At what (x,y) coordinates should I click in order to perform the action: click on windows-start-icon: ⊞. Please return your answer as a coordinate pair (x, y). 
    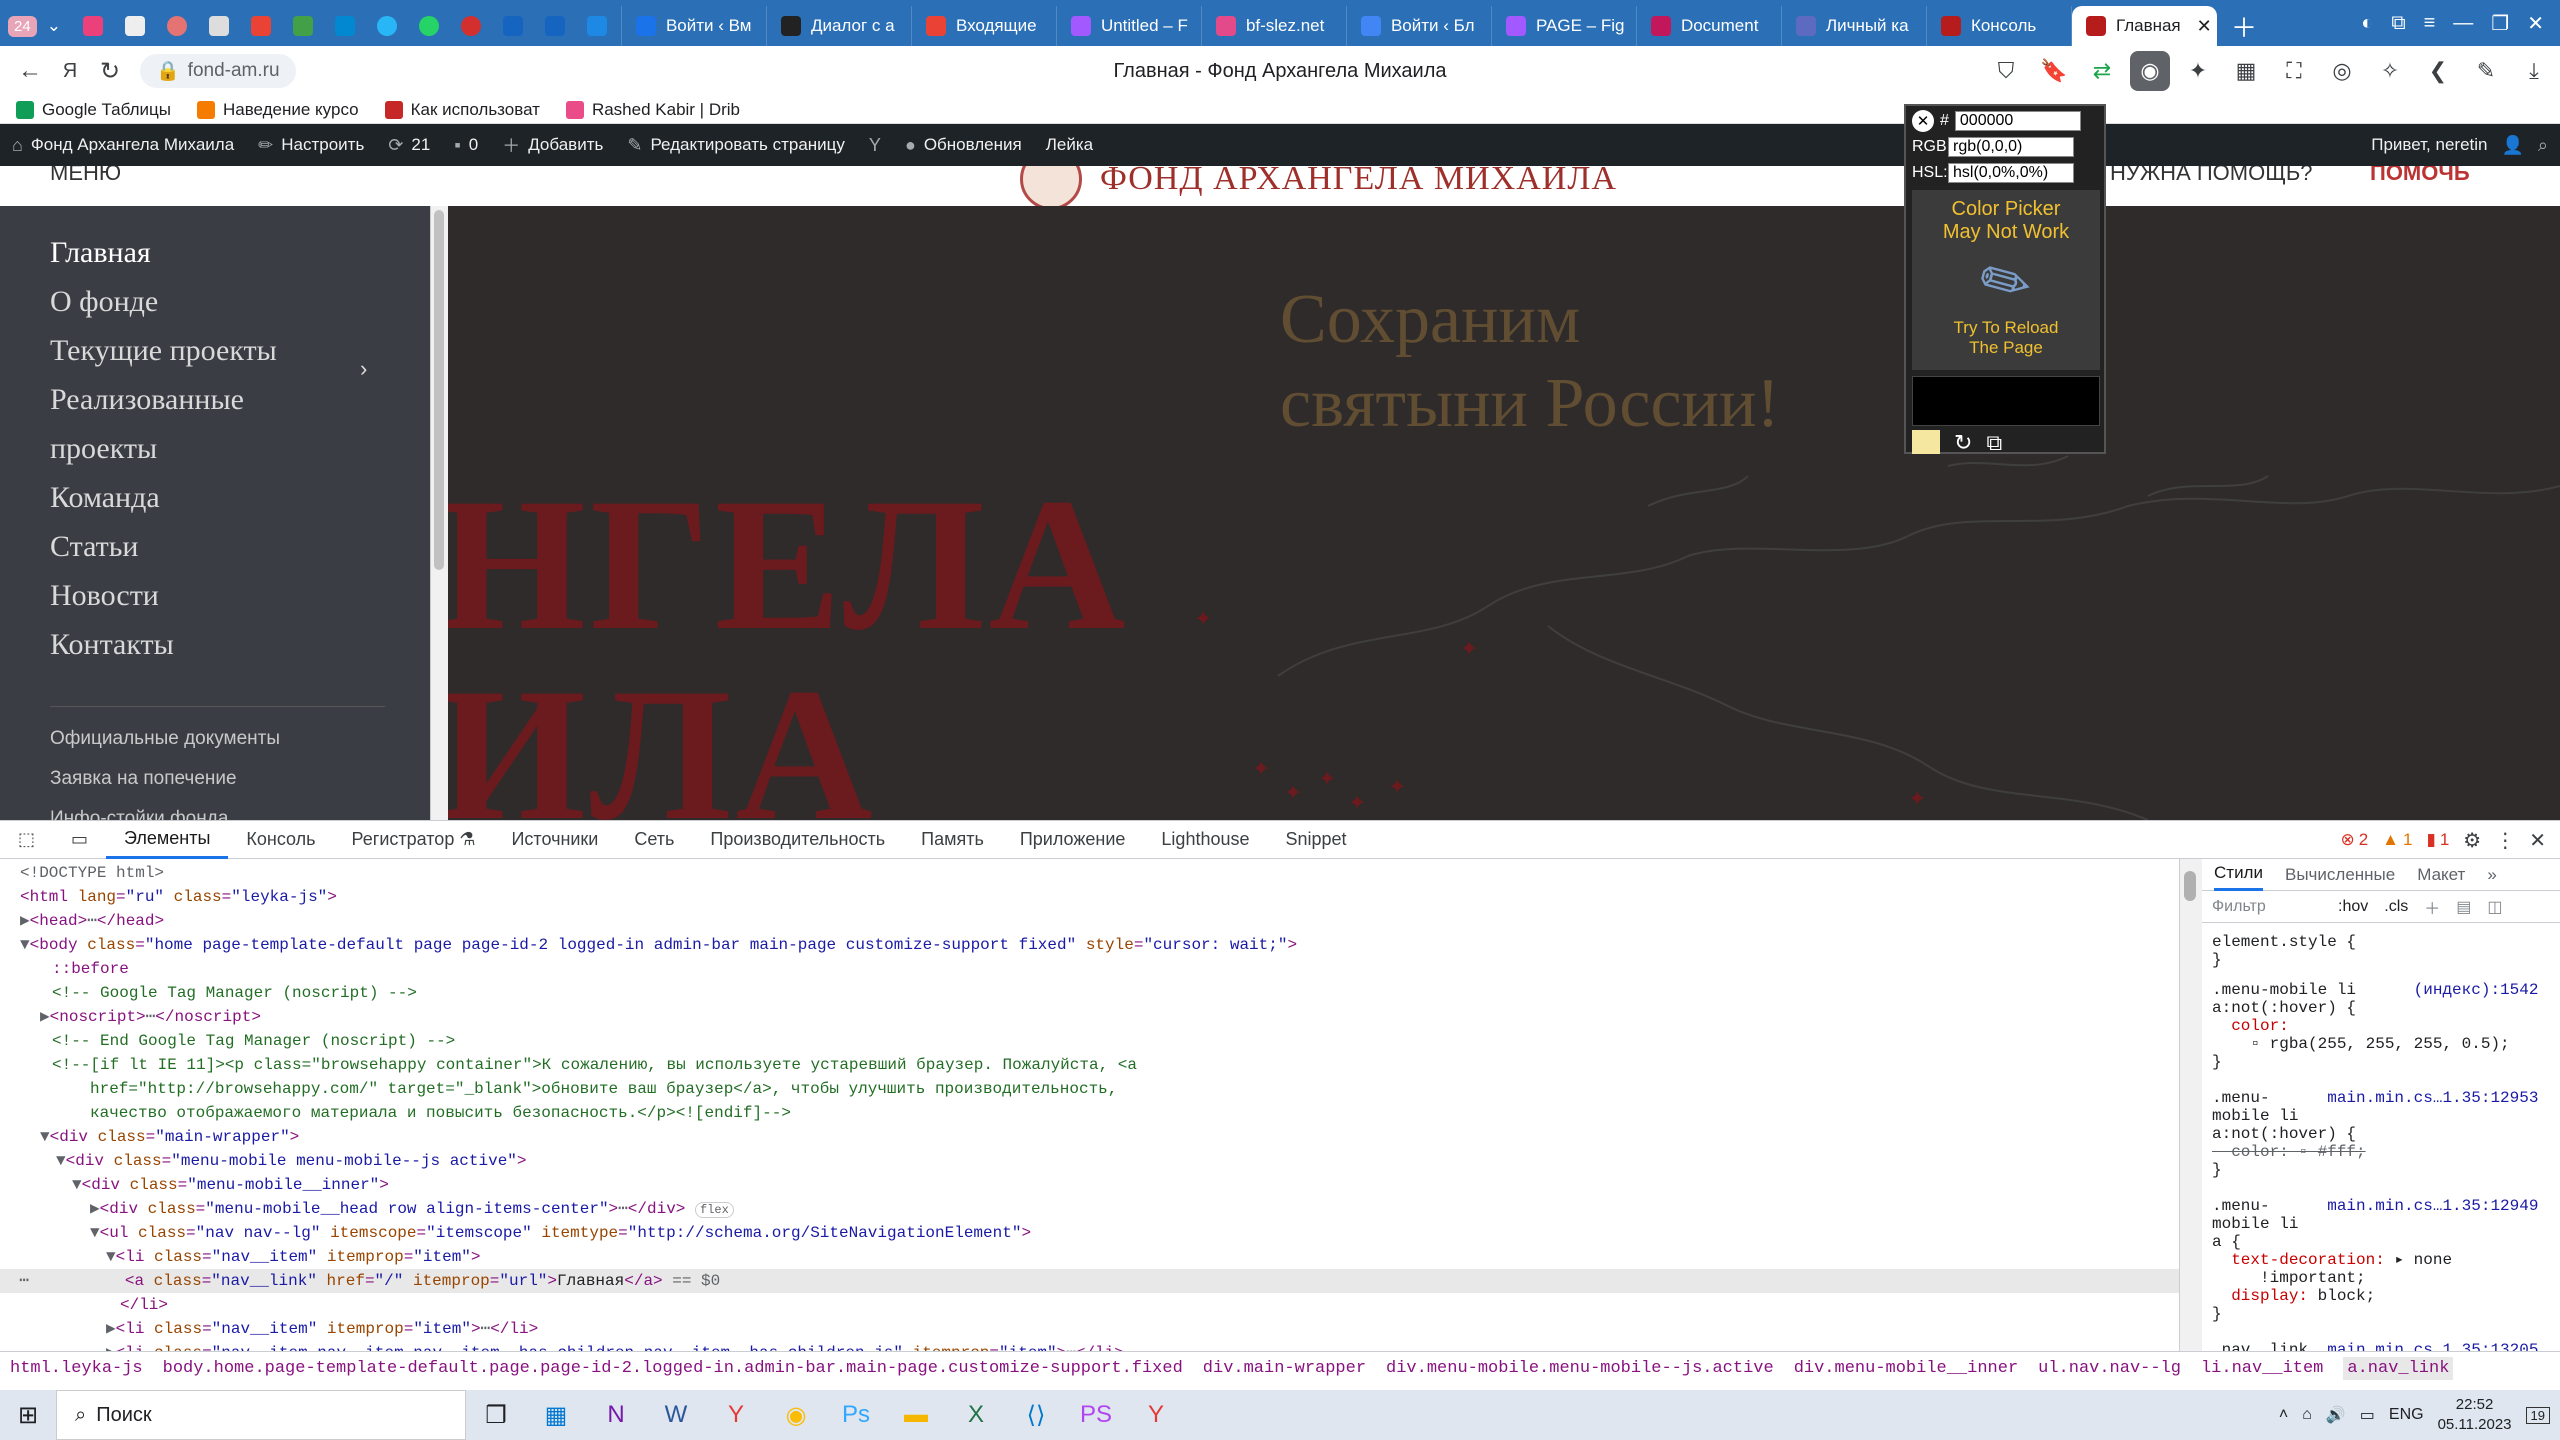
    Looking at the image, I should click on (28, 1415).